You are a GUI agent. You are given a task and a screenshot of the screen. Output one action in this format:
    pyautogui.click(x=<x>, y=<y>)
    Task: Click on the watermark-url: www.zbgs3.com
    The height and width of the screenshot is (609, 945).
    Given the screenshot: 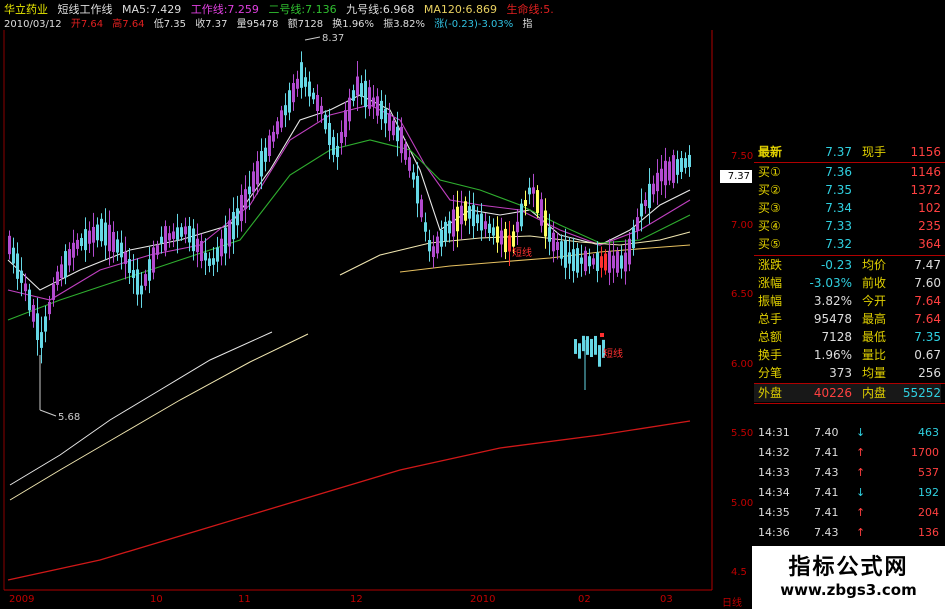 What is the action you would take?
    pyautogui.click(x=848, y=590)
    